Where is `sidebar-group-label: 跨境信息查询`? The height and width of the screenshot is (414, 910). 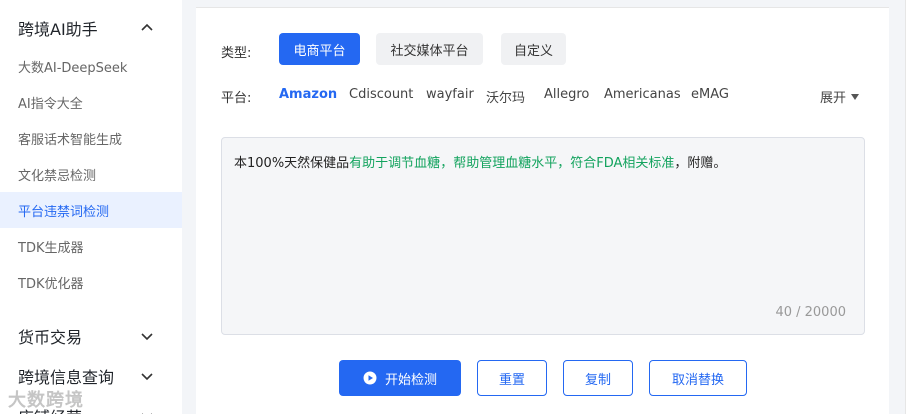 sidebar-group-label: 跨境信息查询 is located at coordinates (66, 377).